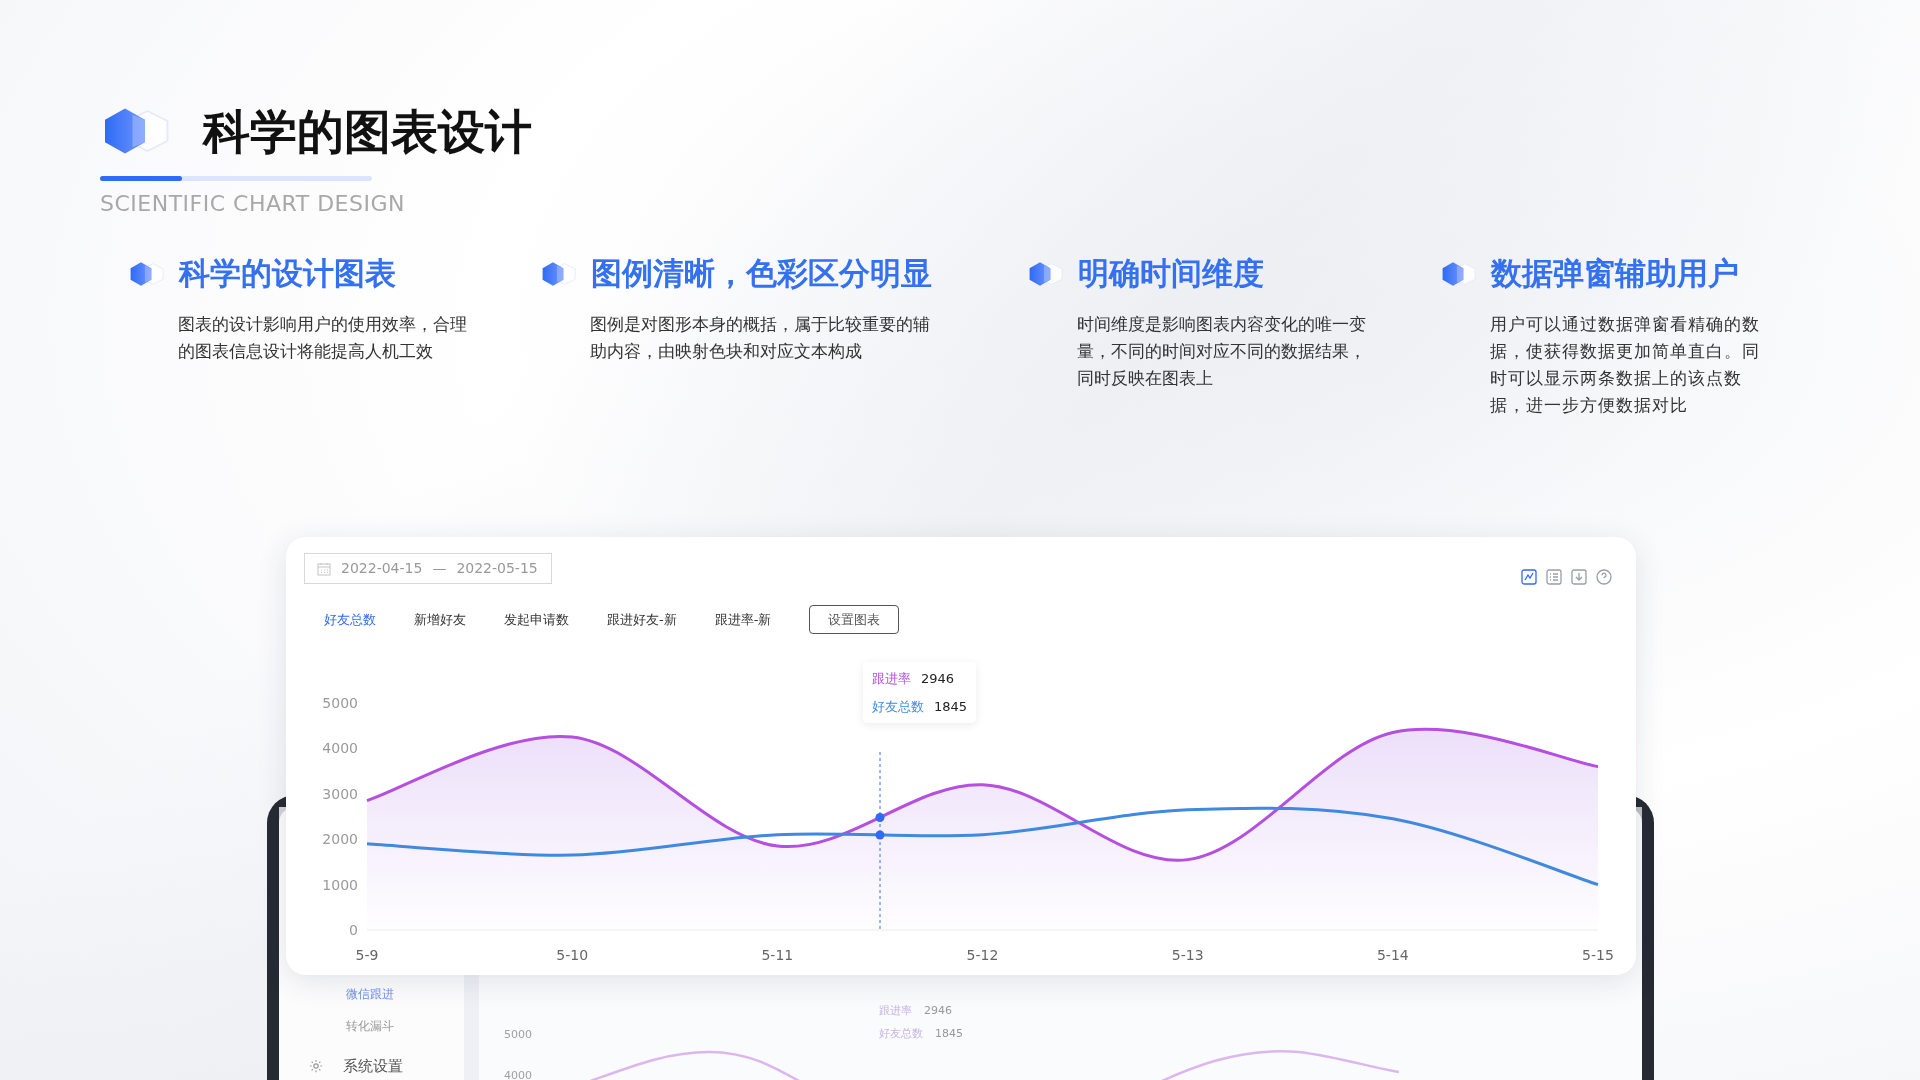 This screenshot has height=1080, width=1920. I want to click on x-axis-label: 5-12, so click(982, 955).